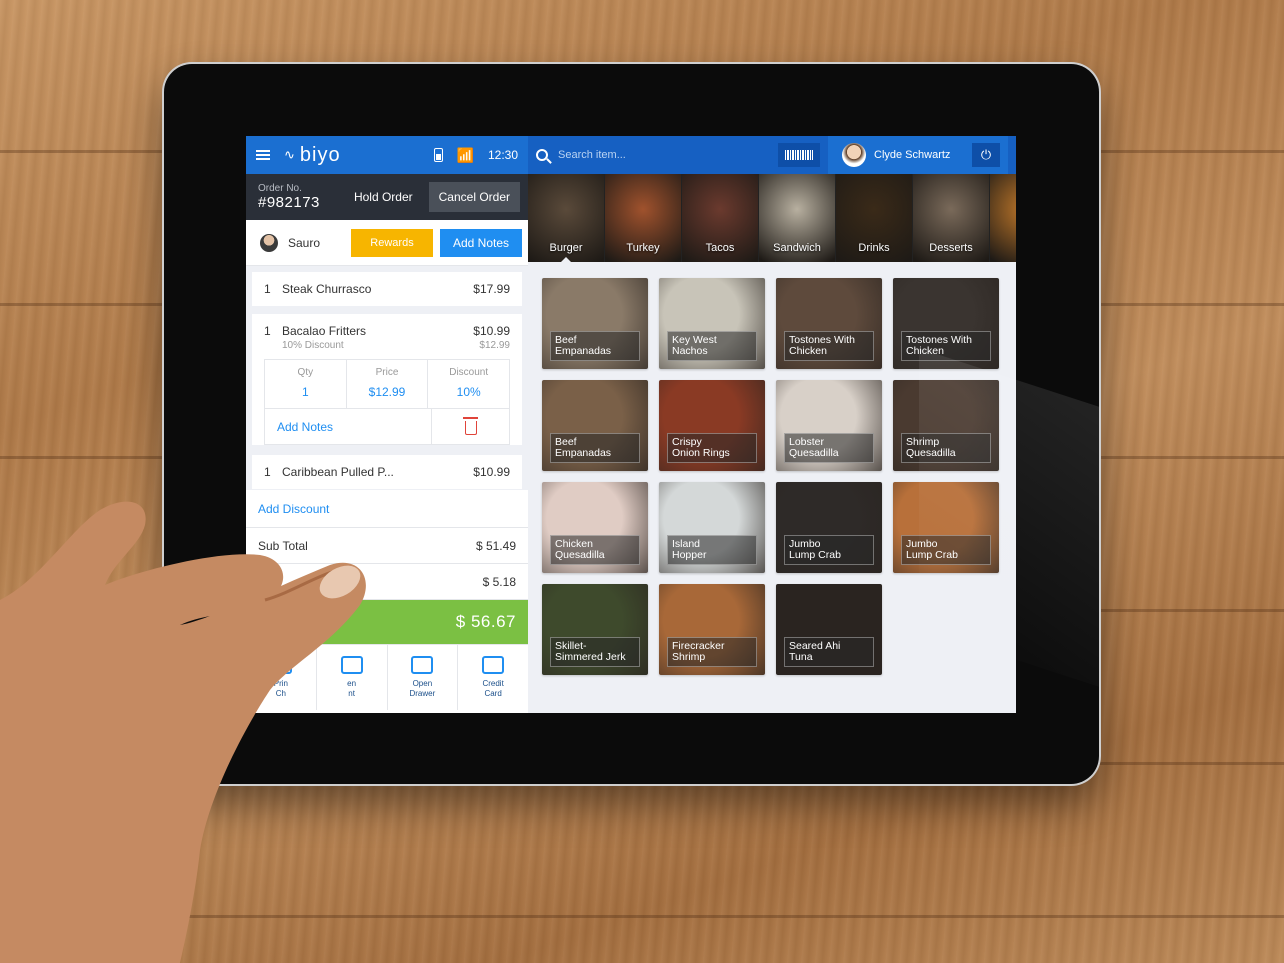 The height and width of the screenshot is (963, 1284). Describe the element at coordinates (388, 384) in the screenshot. I see `price-field: Price $12.99` at that location.